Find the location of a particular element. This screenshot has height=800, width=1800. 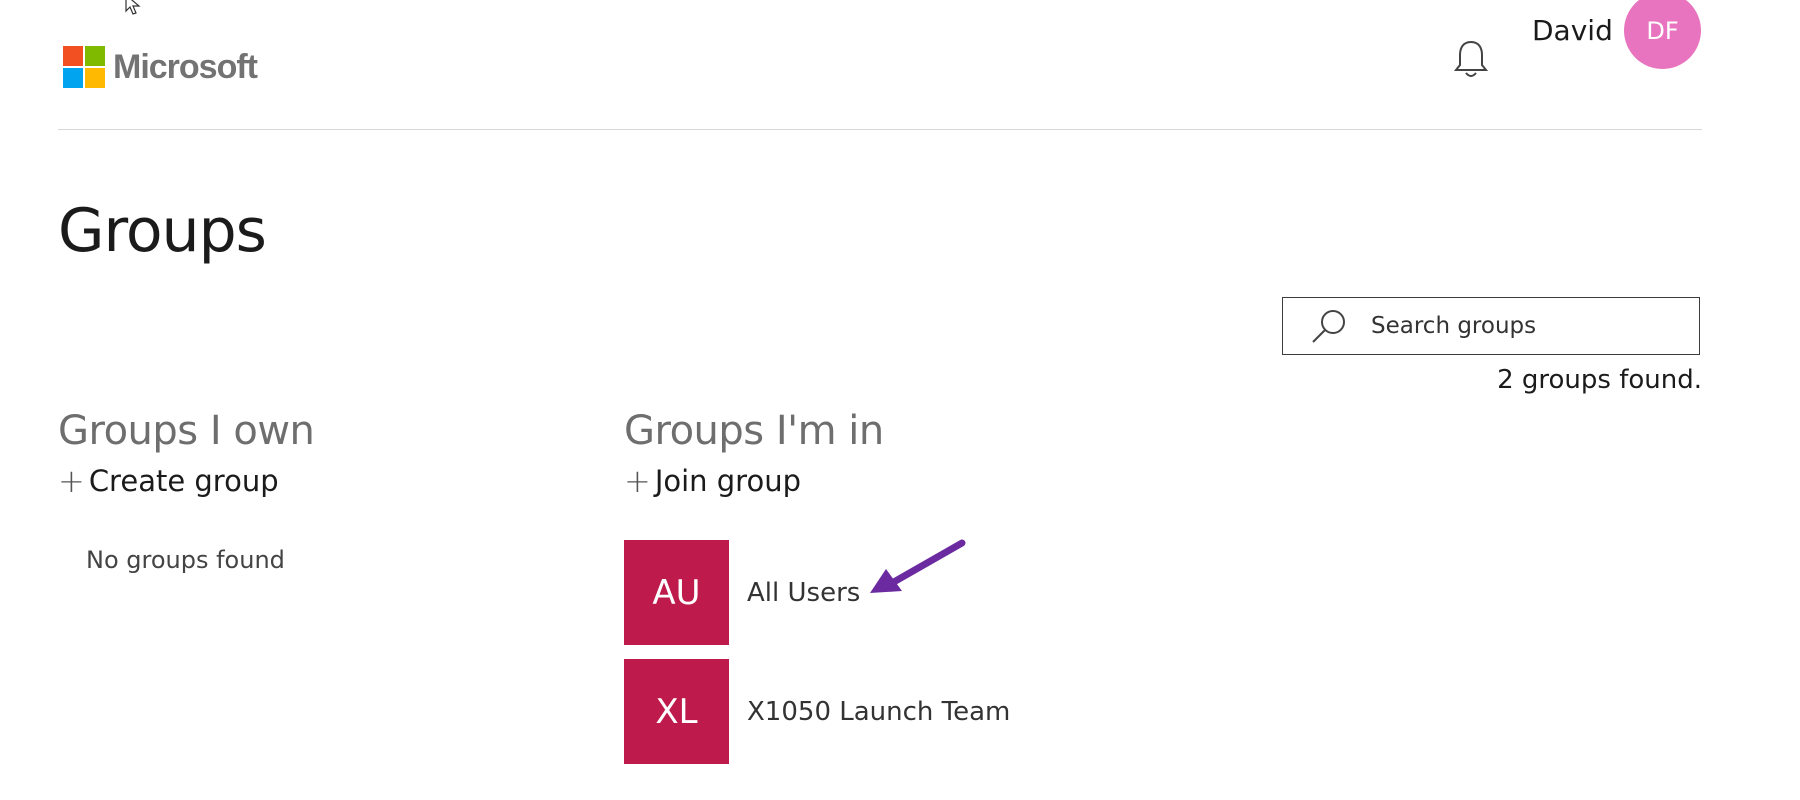

annotation-arrow-icon is located at coordinates (918, 566).